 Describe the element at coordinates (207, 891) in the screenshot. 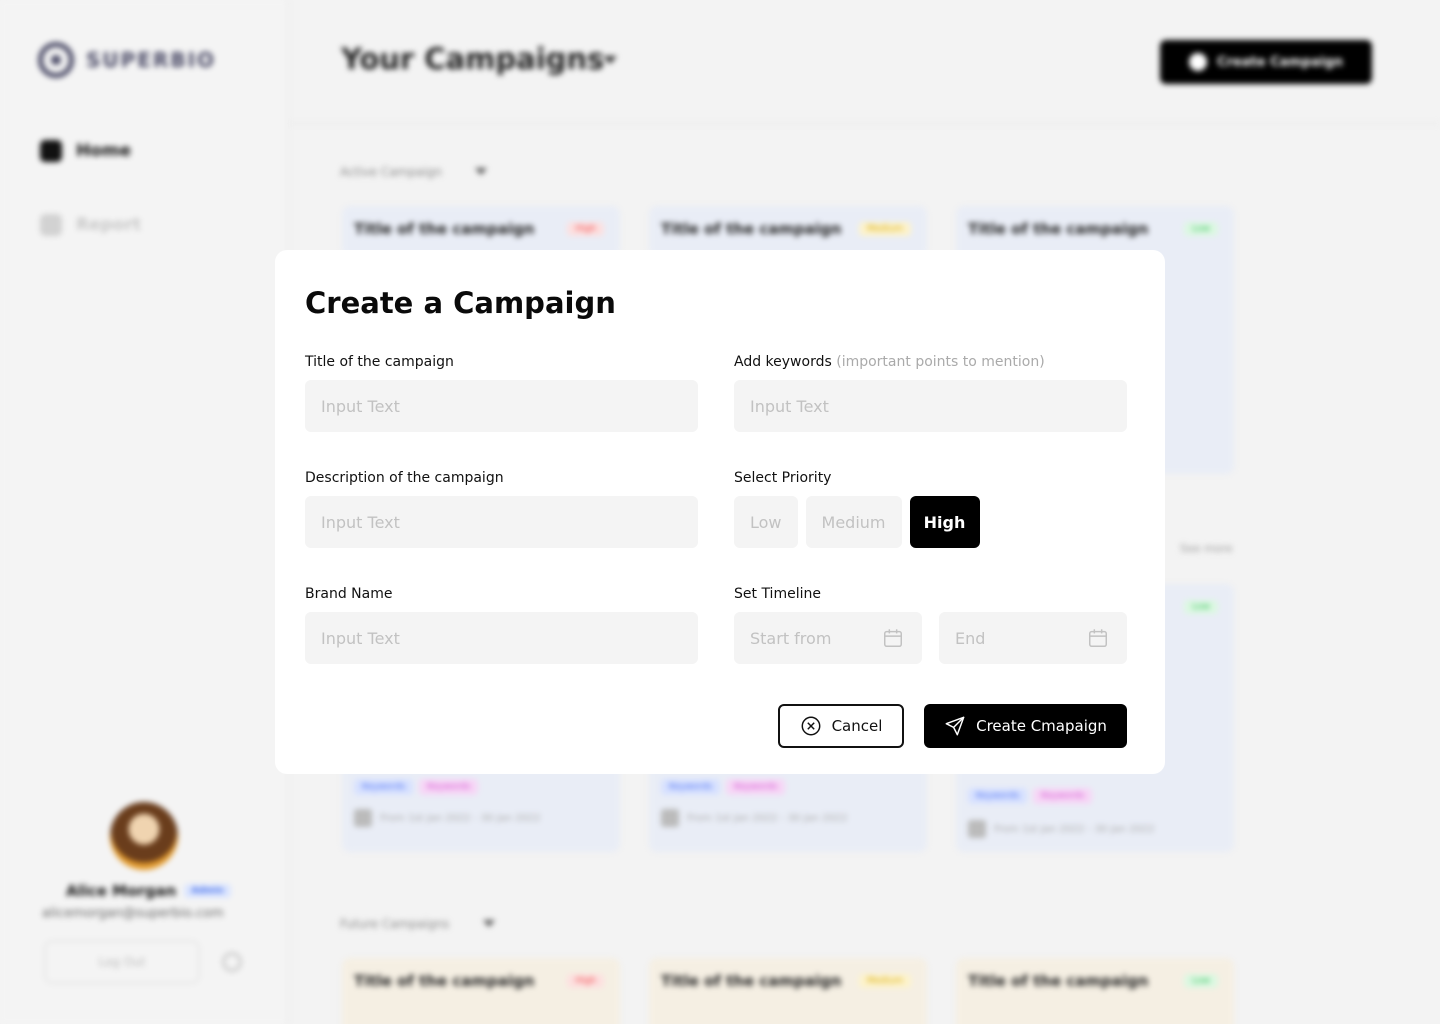

I see `user-role-badge: Admin` at that location.